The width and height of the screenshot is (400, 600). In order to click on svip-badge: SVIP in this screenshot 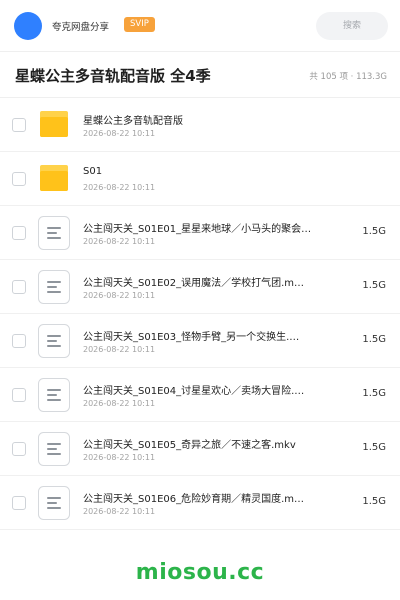, I will do `click(139, 24)`.